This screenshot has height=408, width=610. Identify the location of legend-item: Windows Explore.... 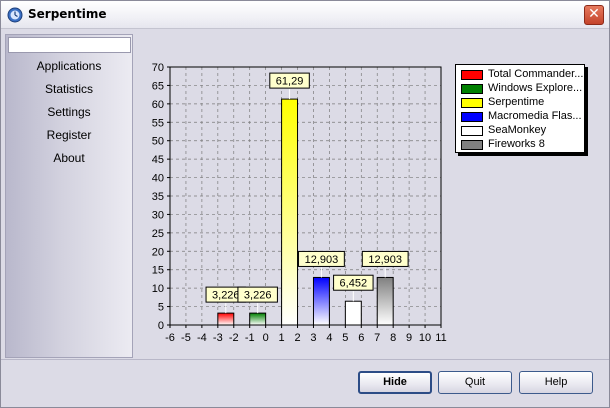
(523, 89).